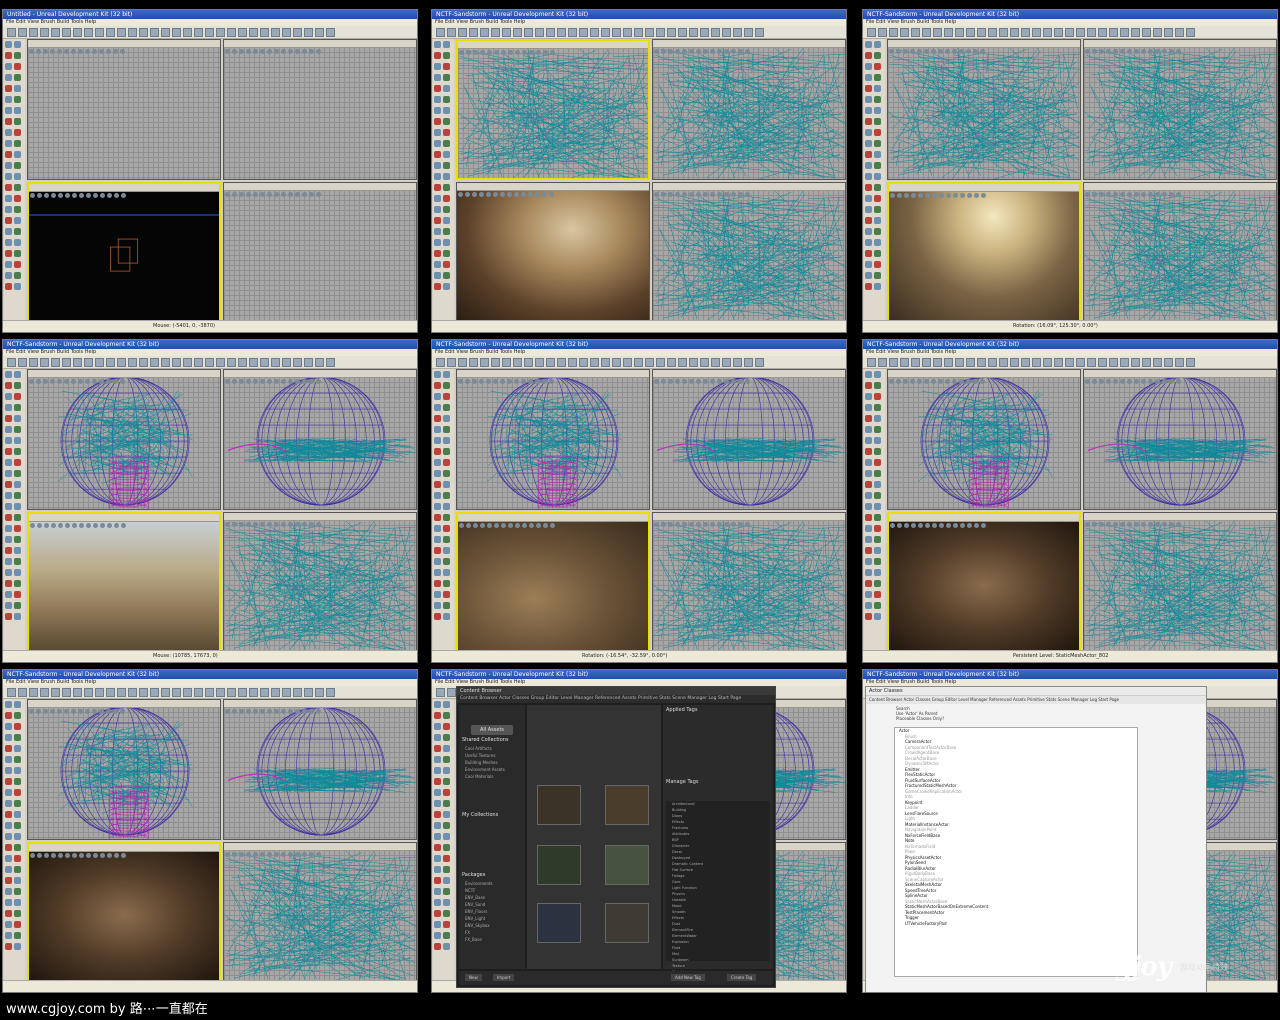 Image resolution: width=1280 pixels, height=1020 pixels. Describe the element at coordinates (443, 839) in the screenshot. I see `mode-tools-panel` at that location.